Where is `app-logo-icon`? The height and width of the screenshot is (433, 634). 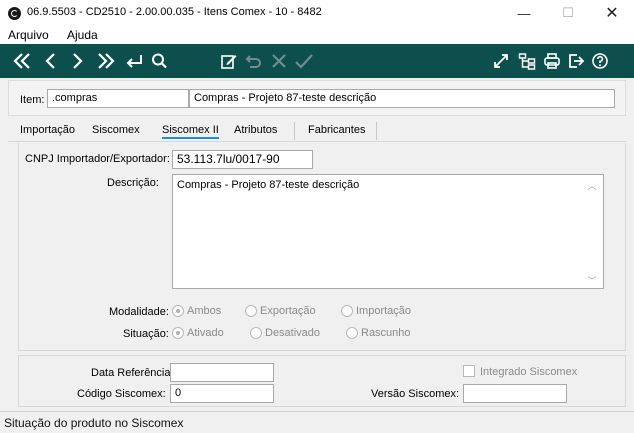
app-logo-icon is located at coordinates (14, 13).